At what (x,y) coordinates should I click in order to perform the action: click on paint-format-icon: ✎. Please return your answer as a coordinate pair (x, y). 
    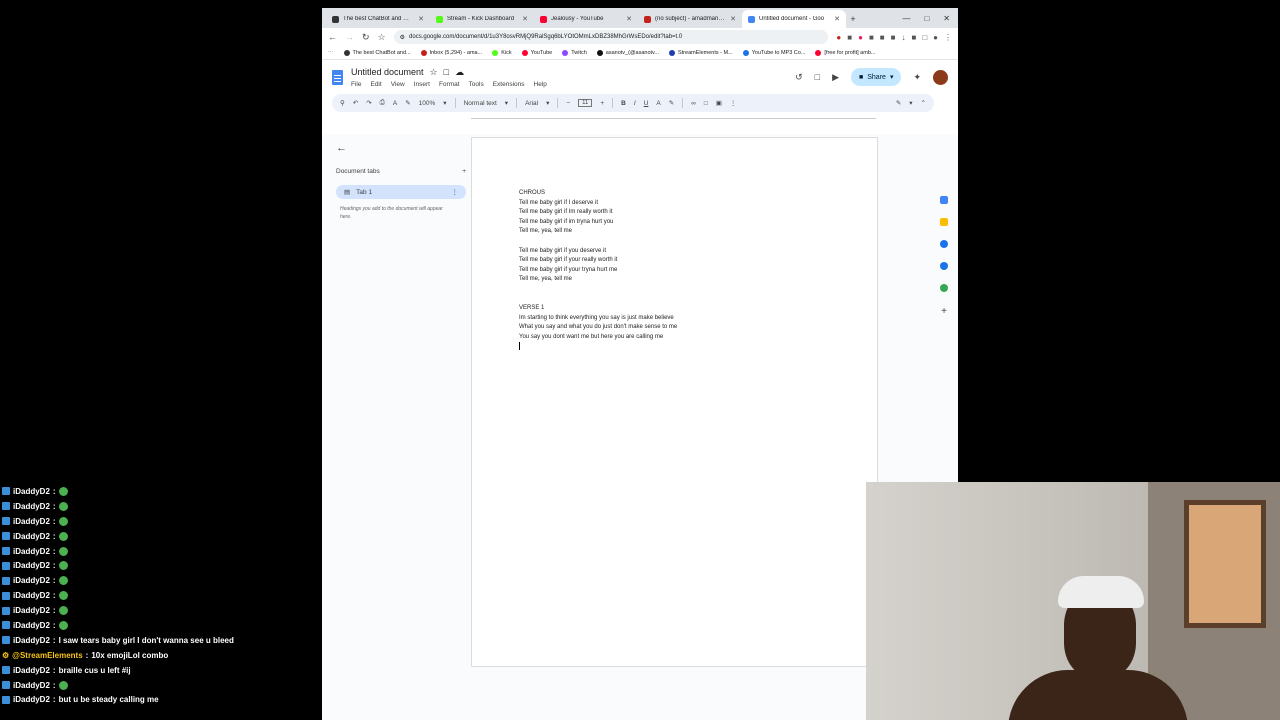
    Looking at the image, I should click on (407, 103).